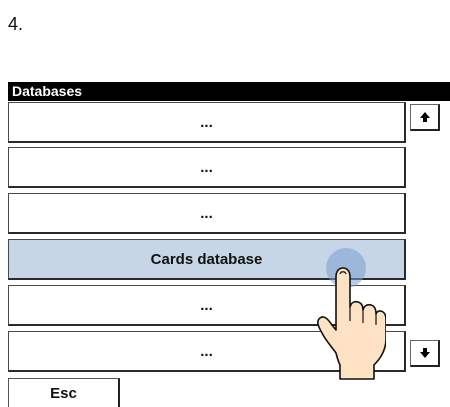  Describe the element at coordinates (16, 24) in the screenshot. I see `step-number: 4.` at that location.